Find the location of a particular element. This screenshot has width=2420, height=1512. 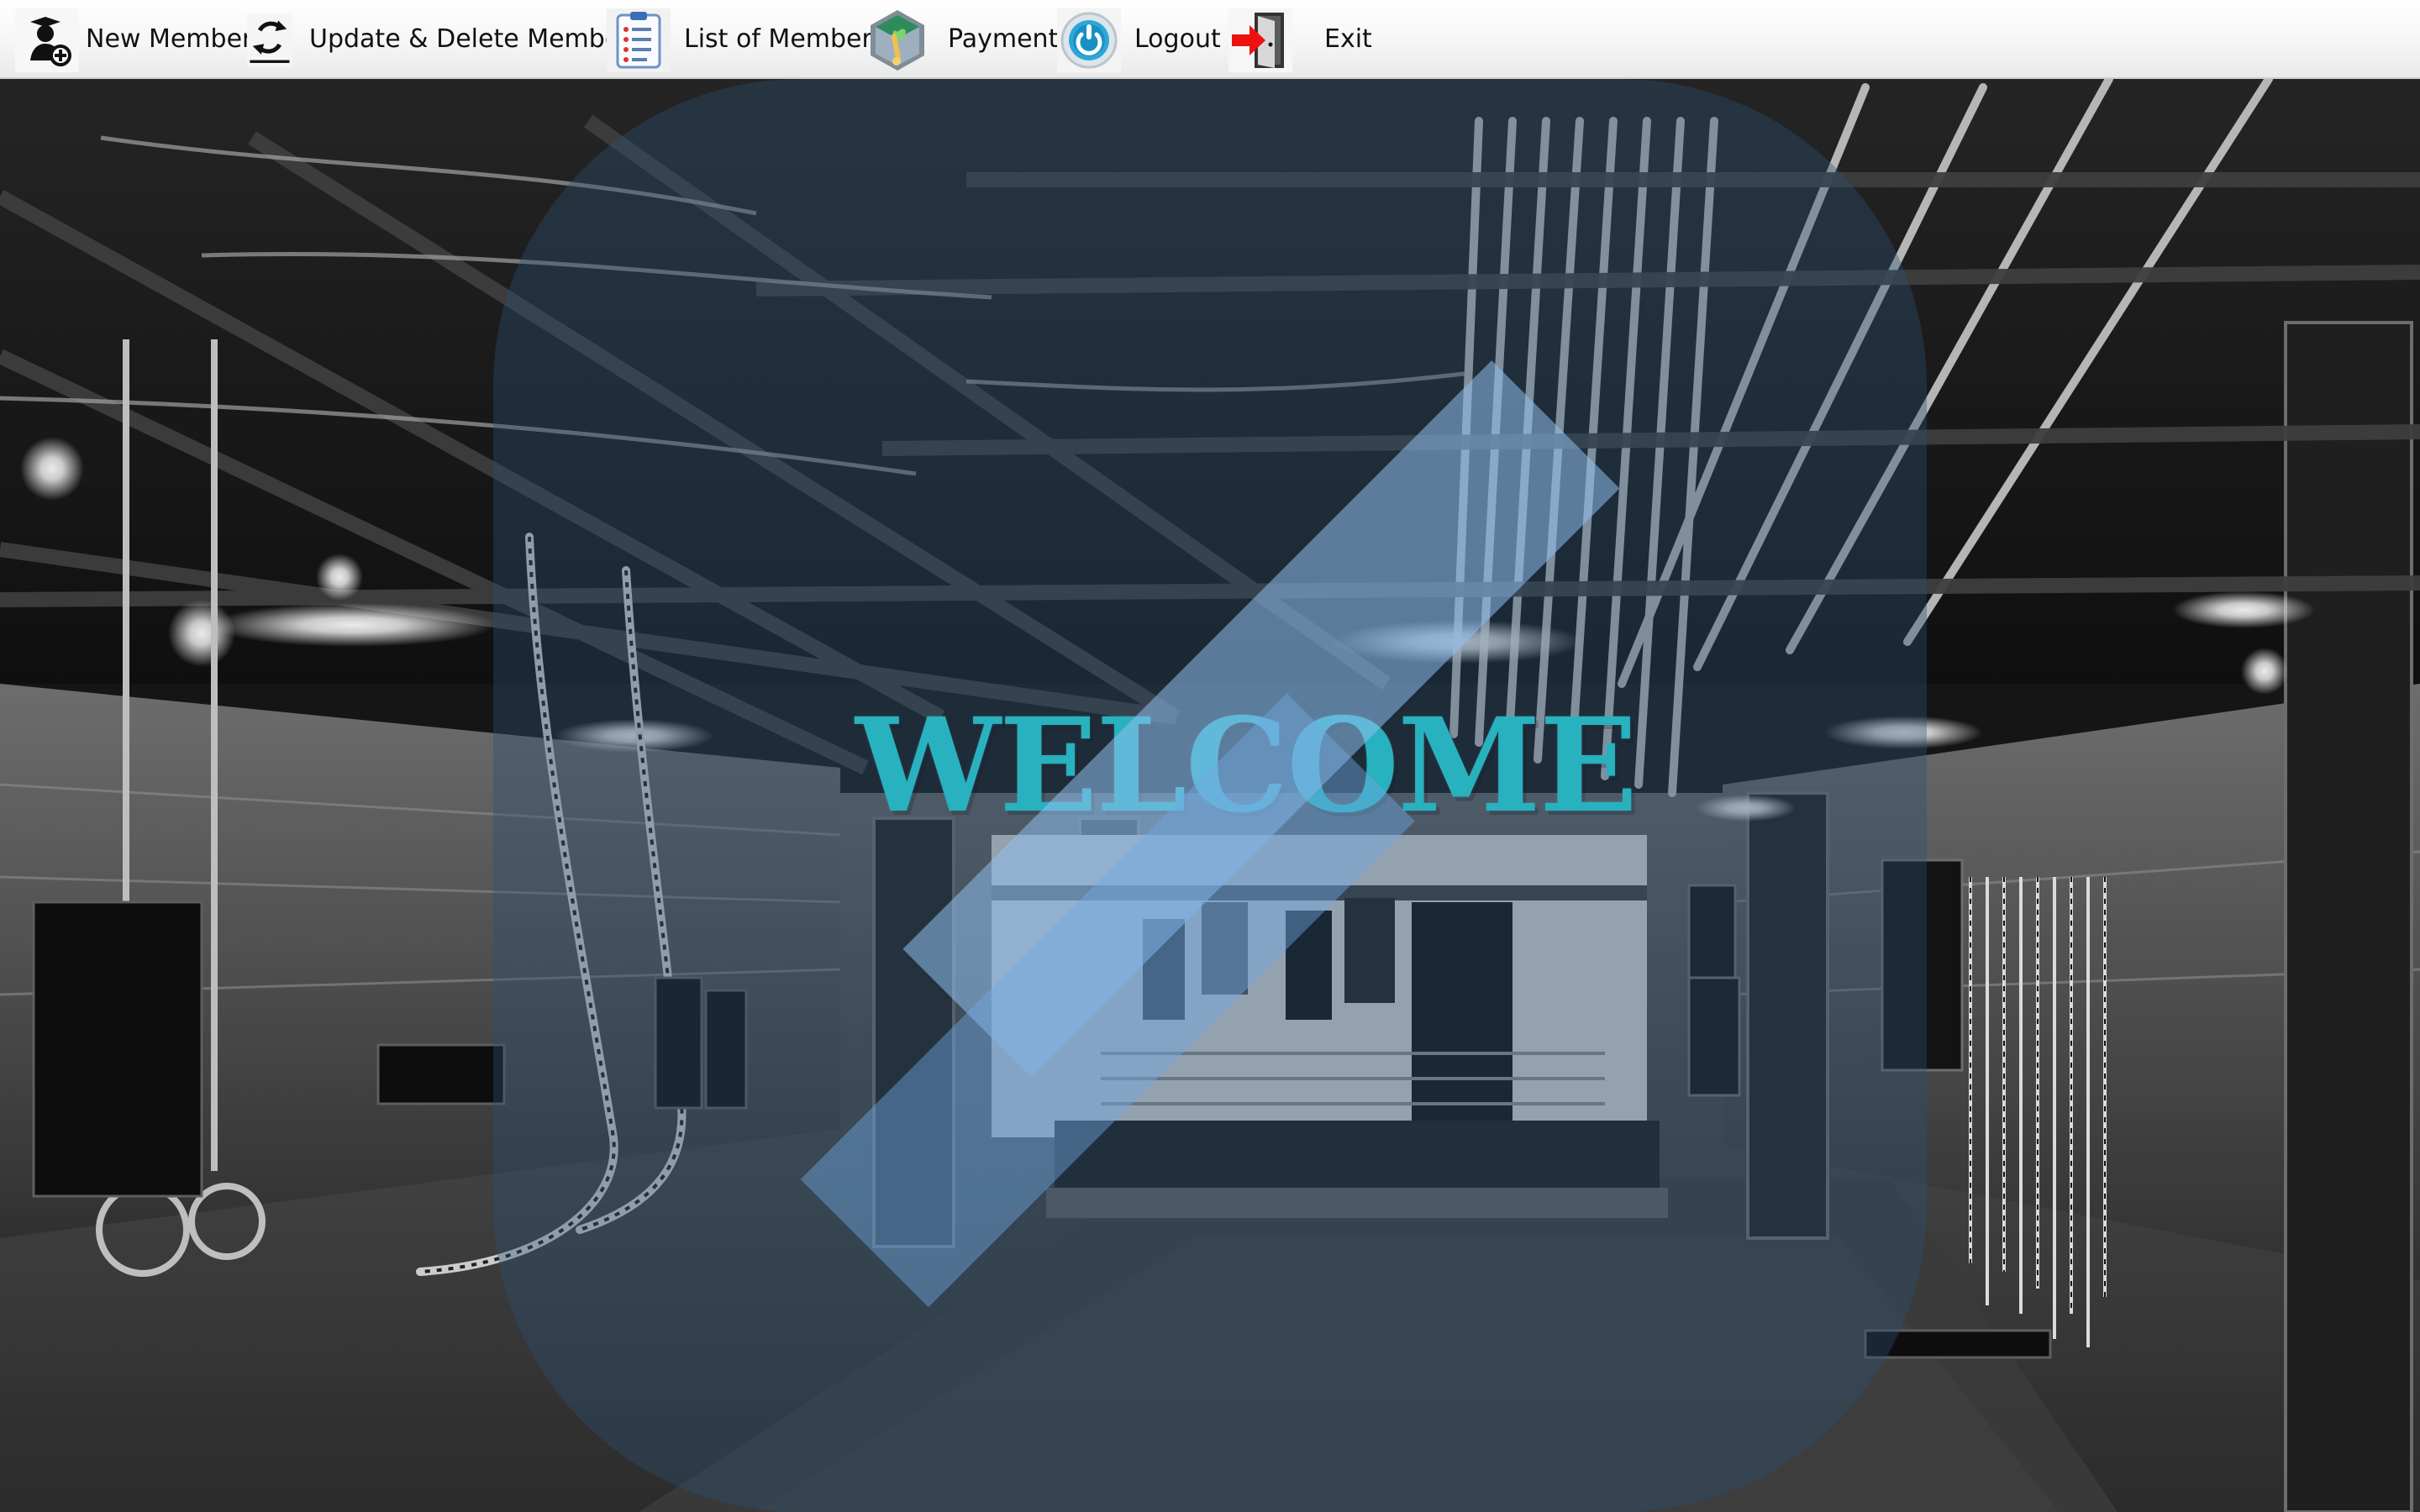

refresh-icon is located at coordinates (269, 40).